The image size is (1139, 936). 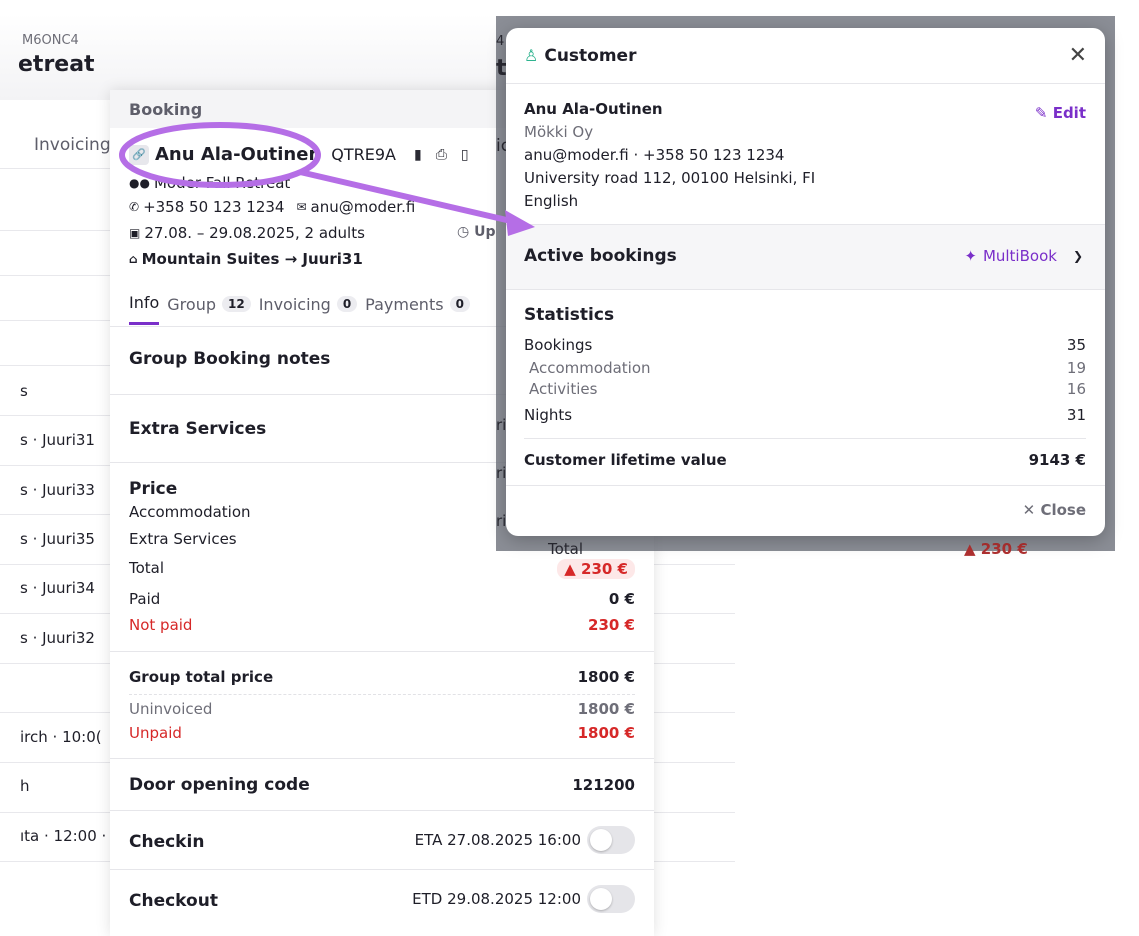 I want to click on tab-payments: Payments 0, so click(x=417, y=309).